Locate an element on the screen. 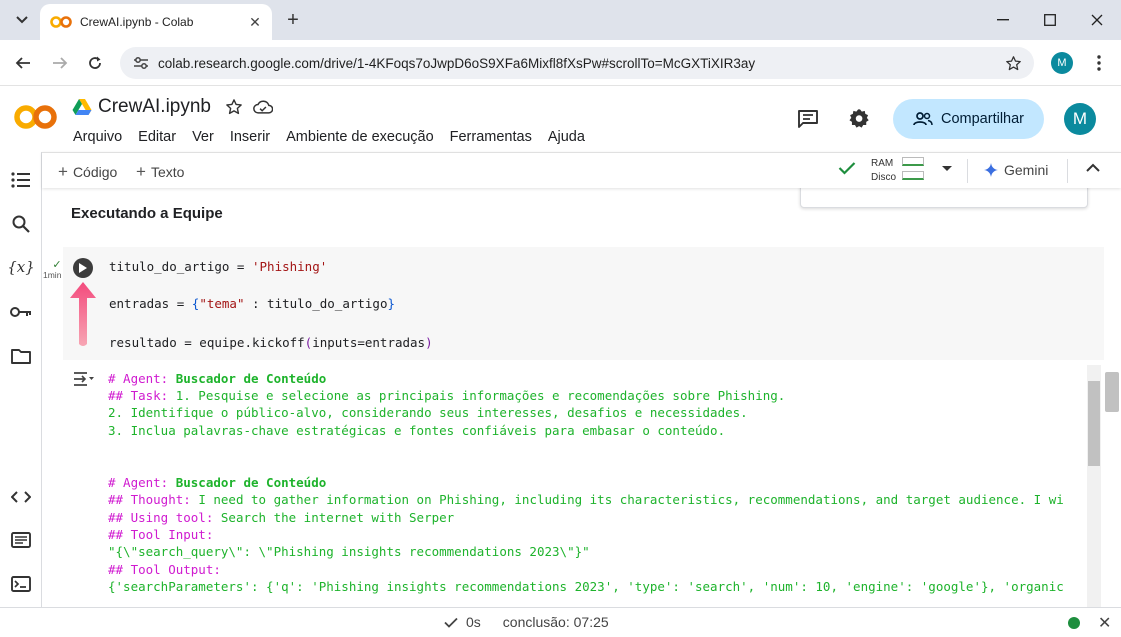  menu-ver: Ver is located at coordinates (203, 137).